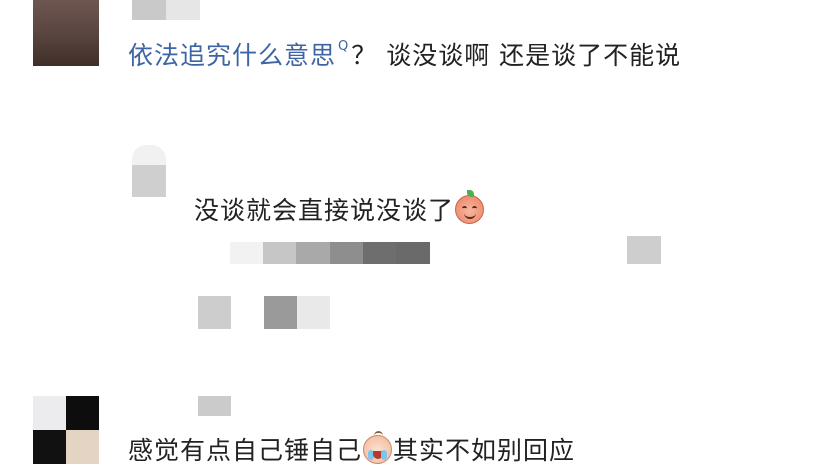  Describe the element at coordinates (470, 207) in the screenshot. I see `dizzy-face-emoji-icon` at that location.